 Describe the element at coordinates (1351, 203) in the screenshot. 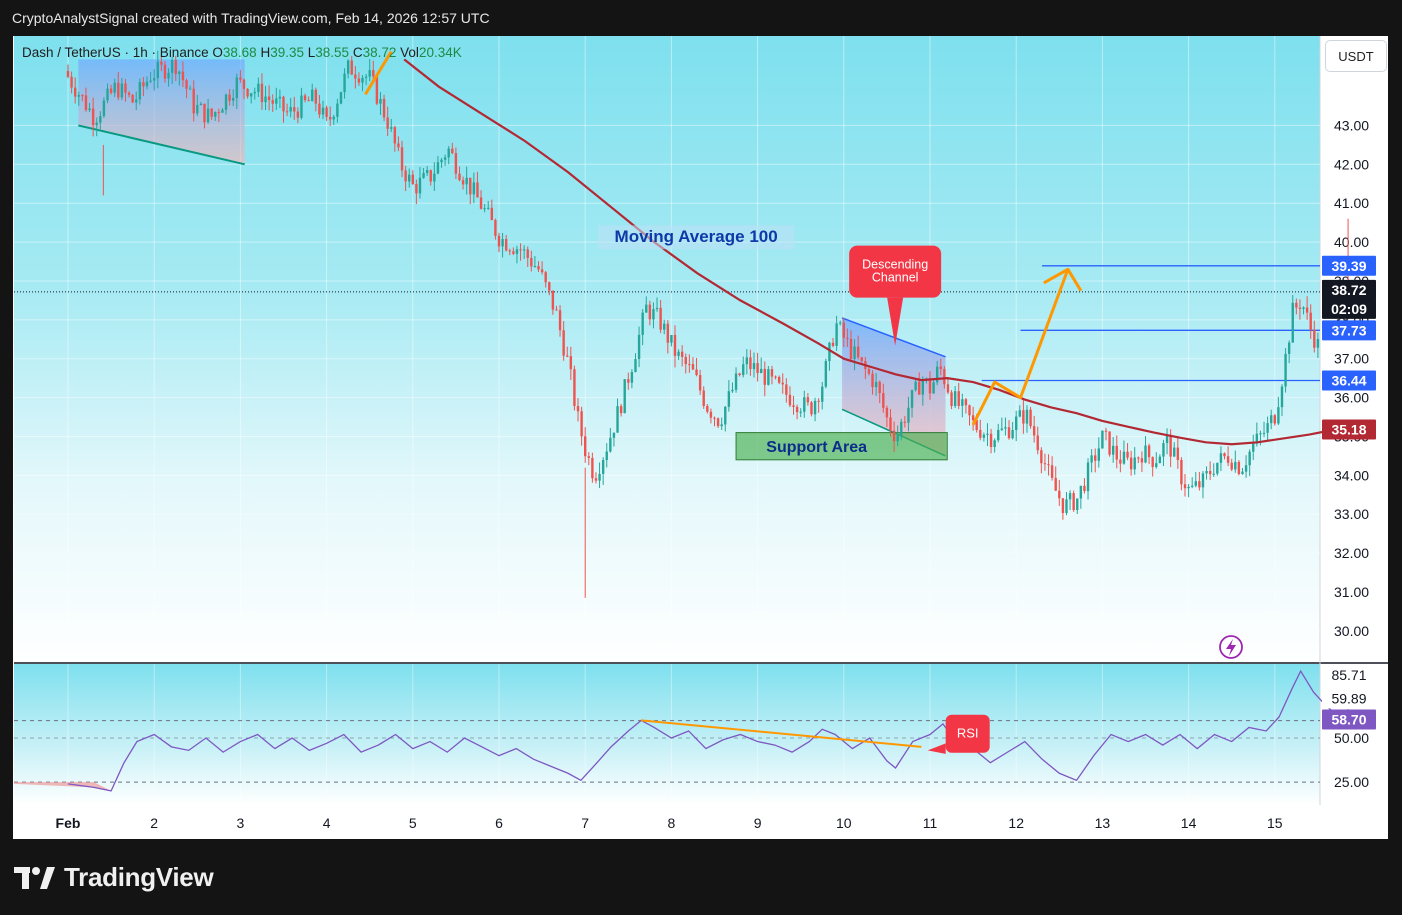

I see `y-tick-label: 41.00` at that location.